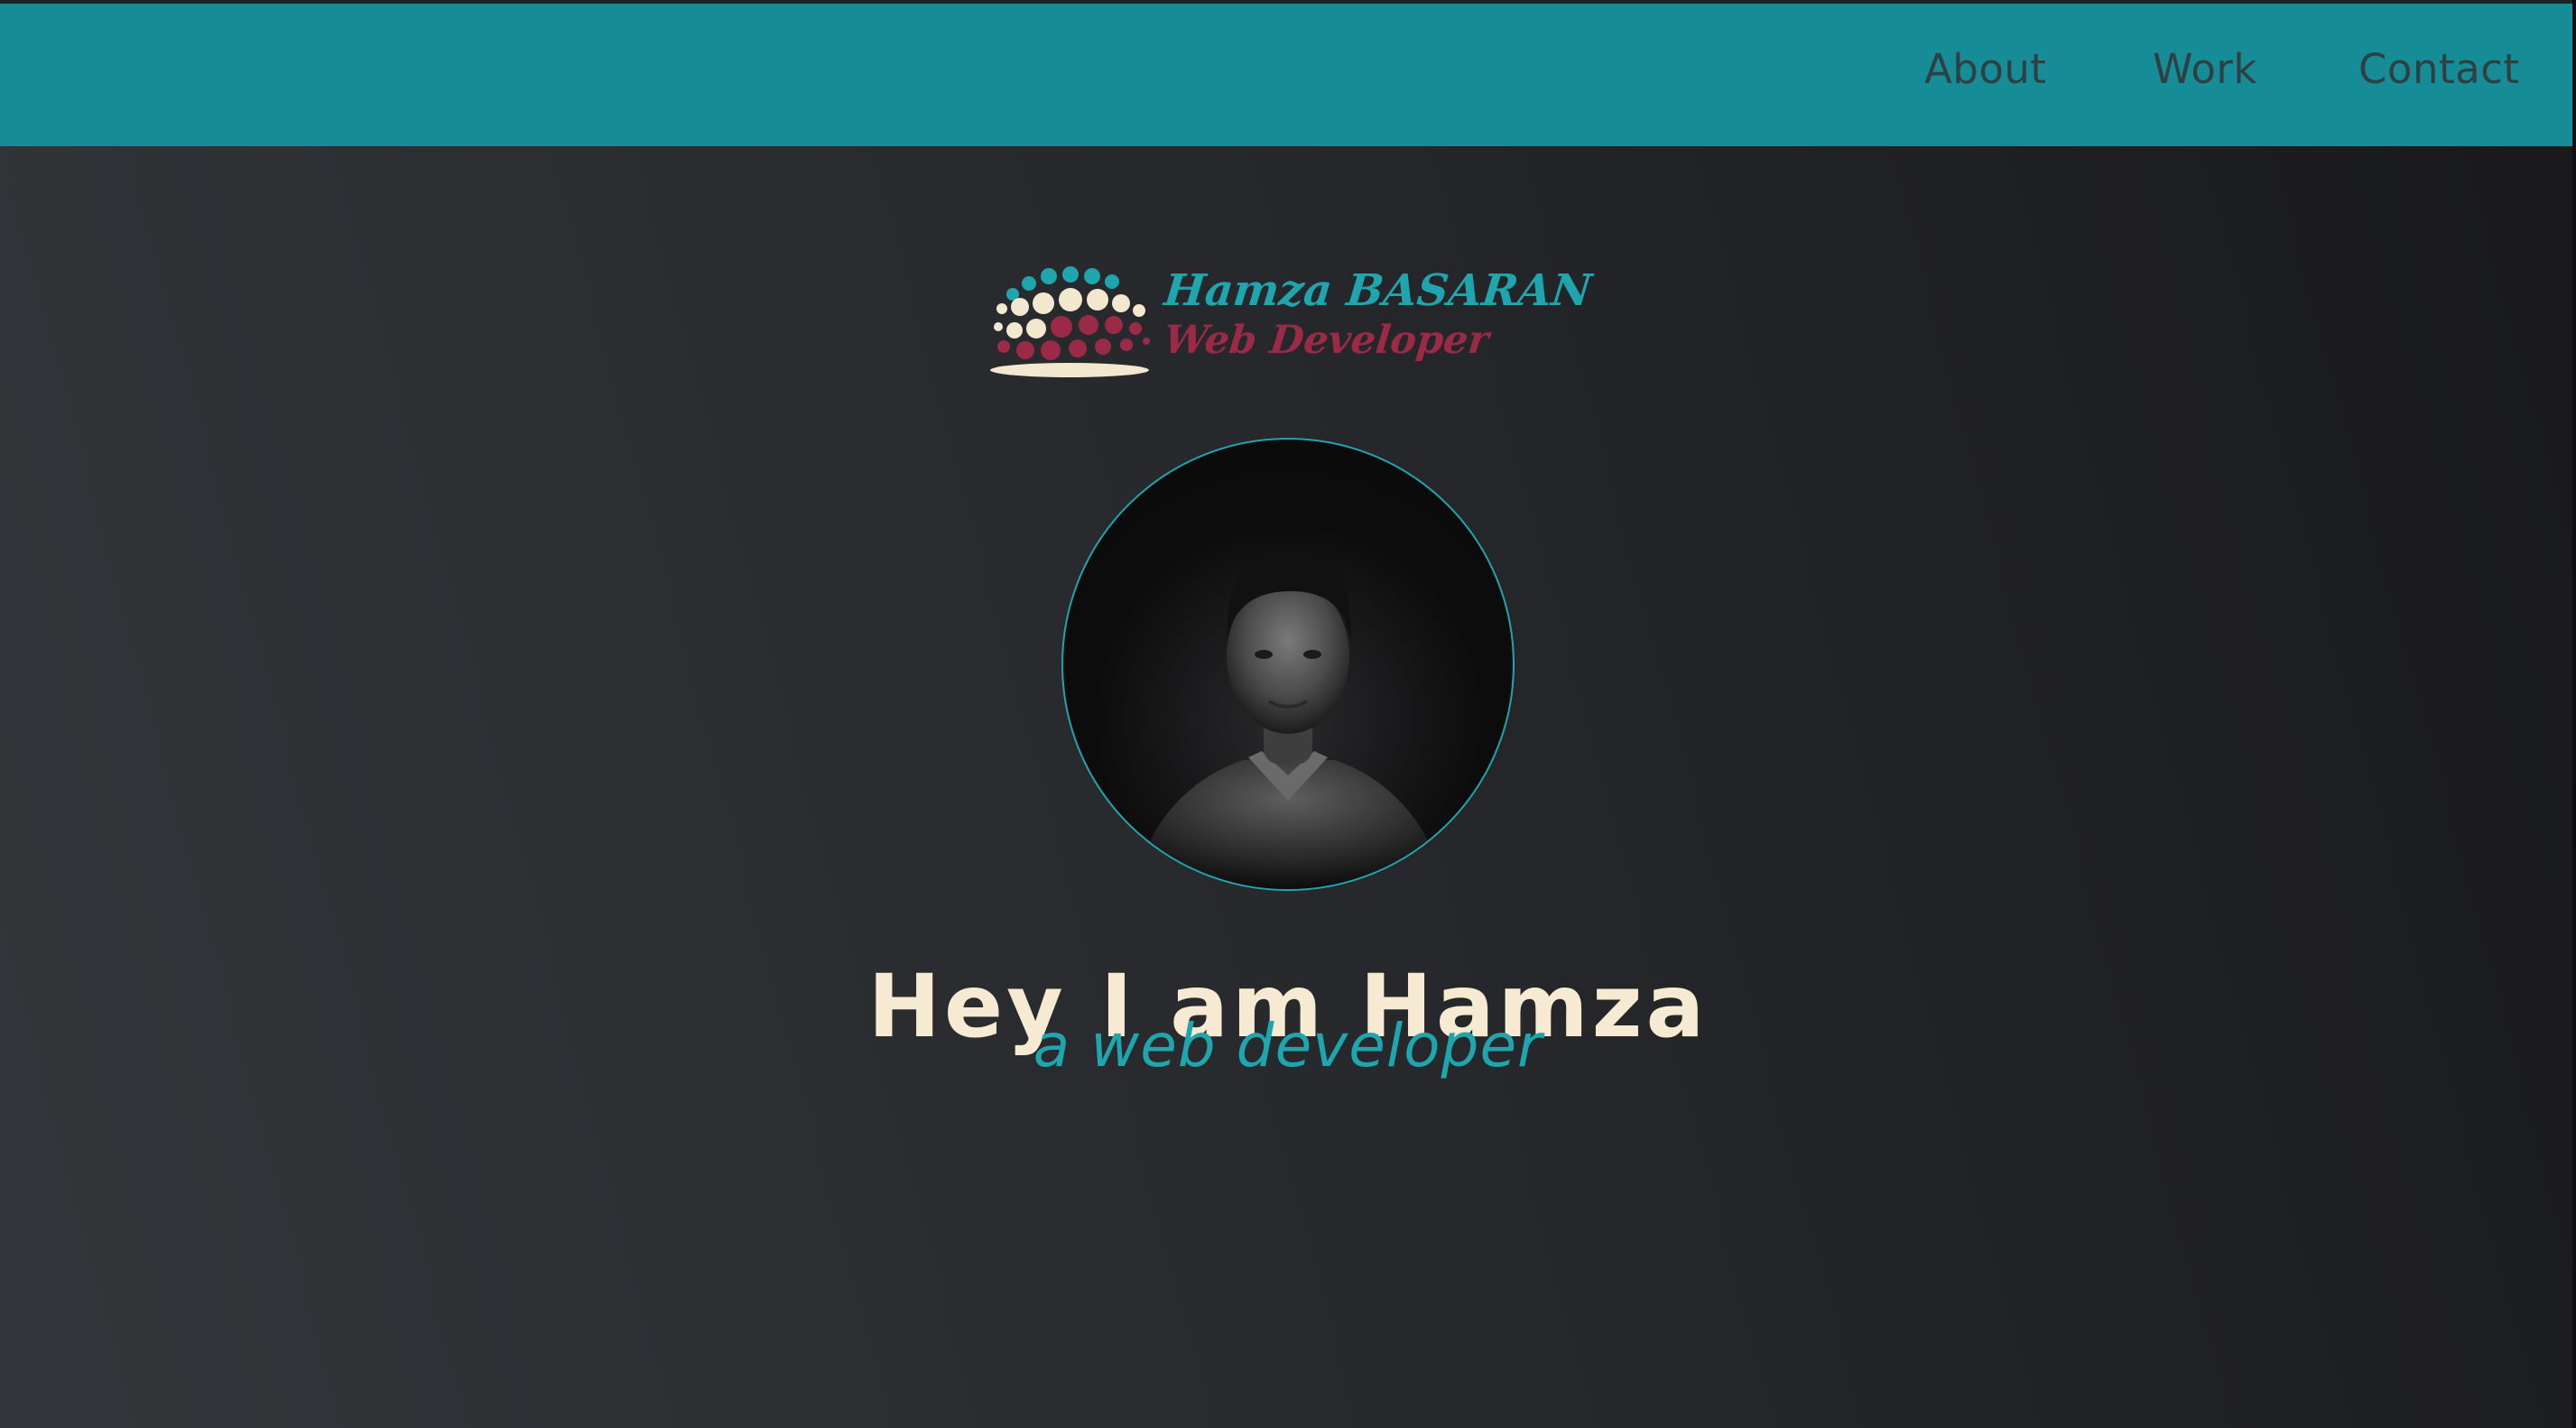 This screenshot has width=2576, height=1428. Describe the element at coordinates (1070, 321) in the screenshot. I see `dotted-globe-logo-icon` at that location.